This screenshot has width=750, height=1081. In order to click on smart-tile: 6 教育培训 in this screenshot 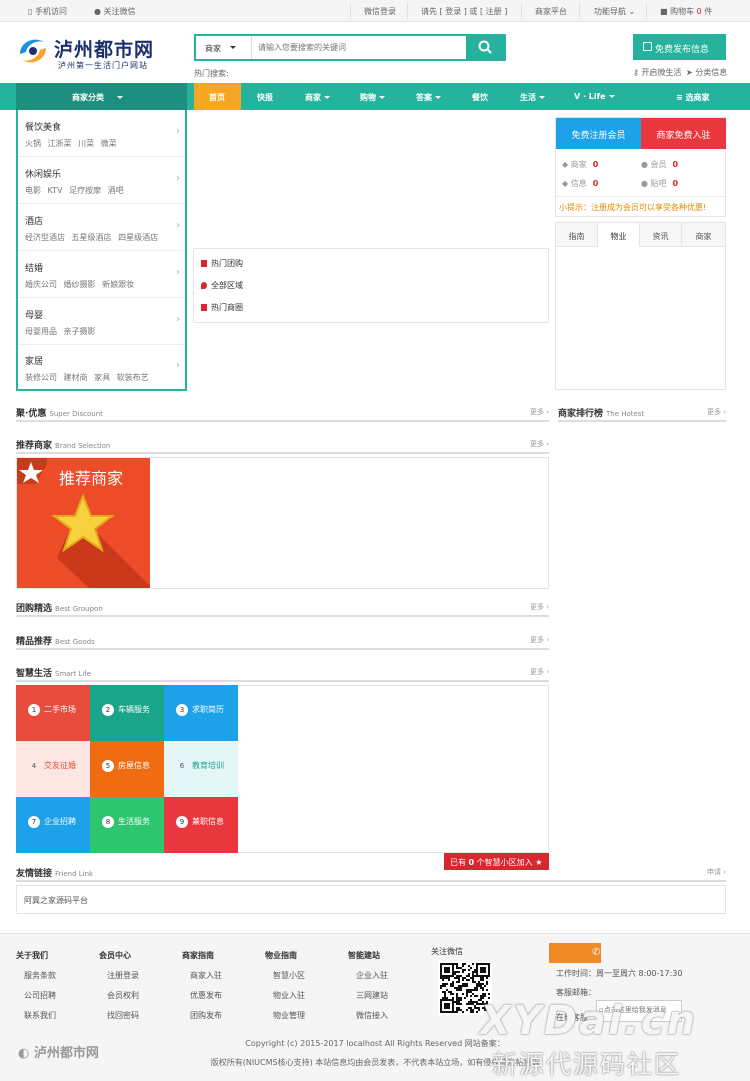, I will do `click(201, 769)`.